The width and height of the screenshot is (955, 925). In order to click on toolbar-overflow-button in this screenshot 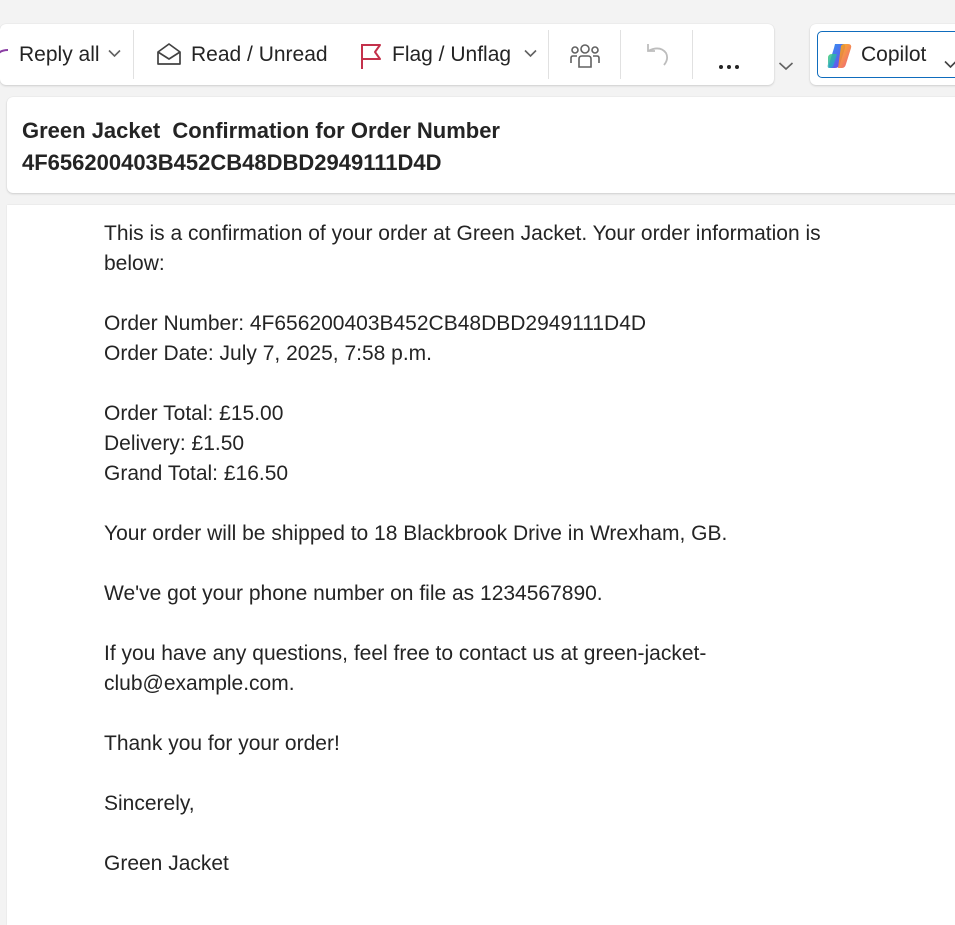, I will do `click(788, 68)`.